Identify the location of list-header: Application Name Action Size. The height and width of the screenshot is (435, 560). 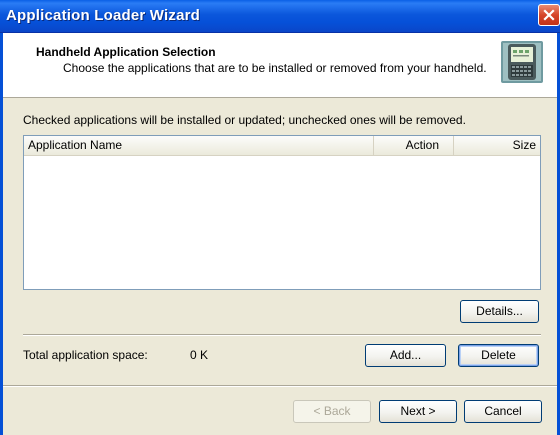
(282, 146).